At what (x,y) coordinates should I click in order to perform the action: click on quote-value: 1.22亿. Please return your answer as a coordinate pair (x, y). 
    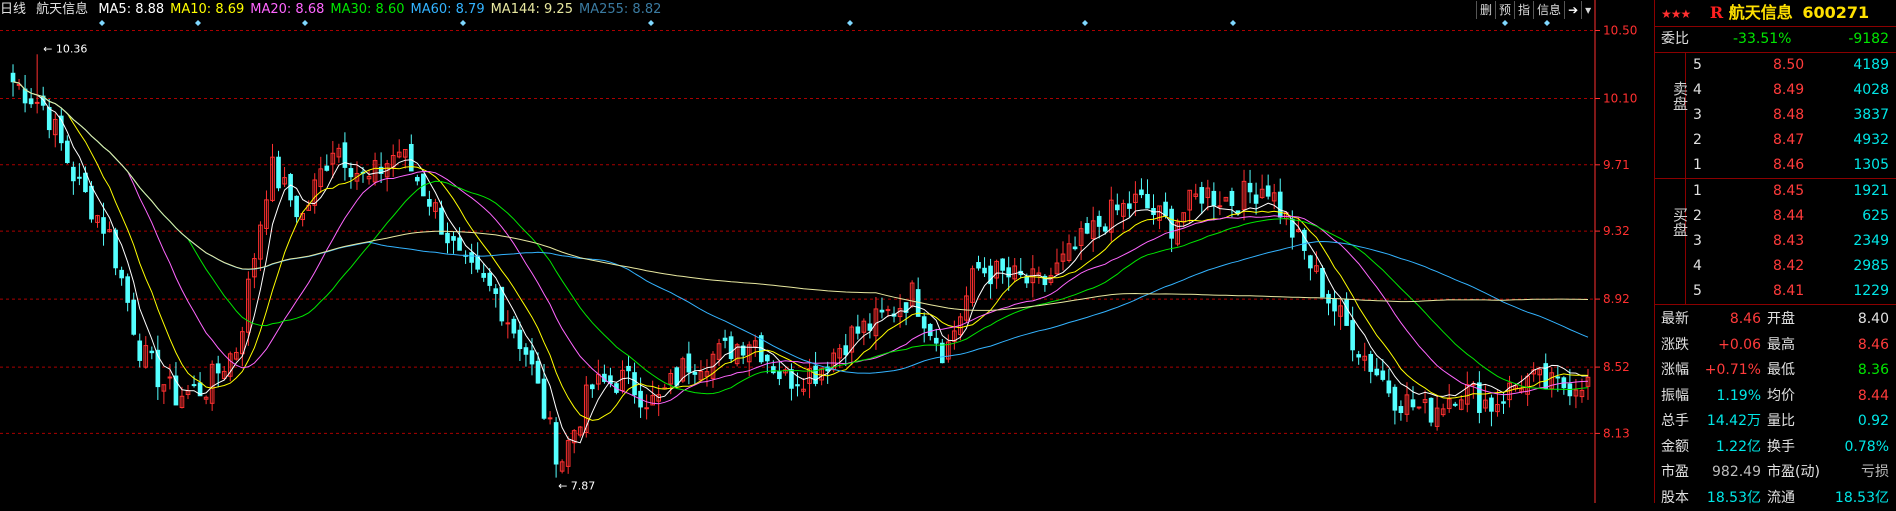
    Looking at the image, I should click on (1738, 448).